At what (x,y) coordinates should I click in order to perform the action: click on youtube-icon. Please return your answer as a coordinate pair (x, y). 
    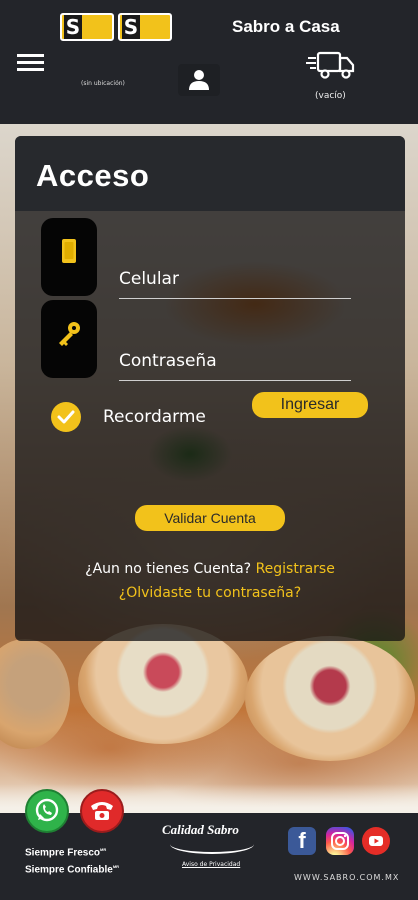
    Looking at the image, I should click on (376, 841).